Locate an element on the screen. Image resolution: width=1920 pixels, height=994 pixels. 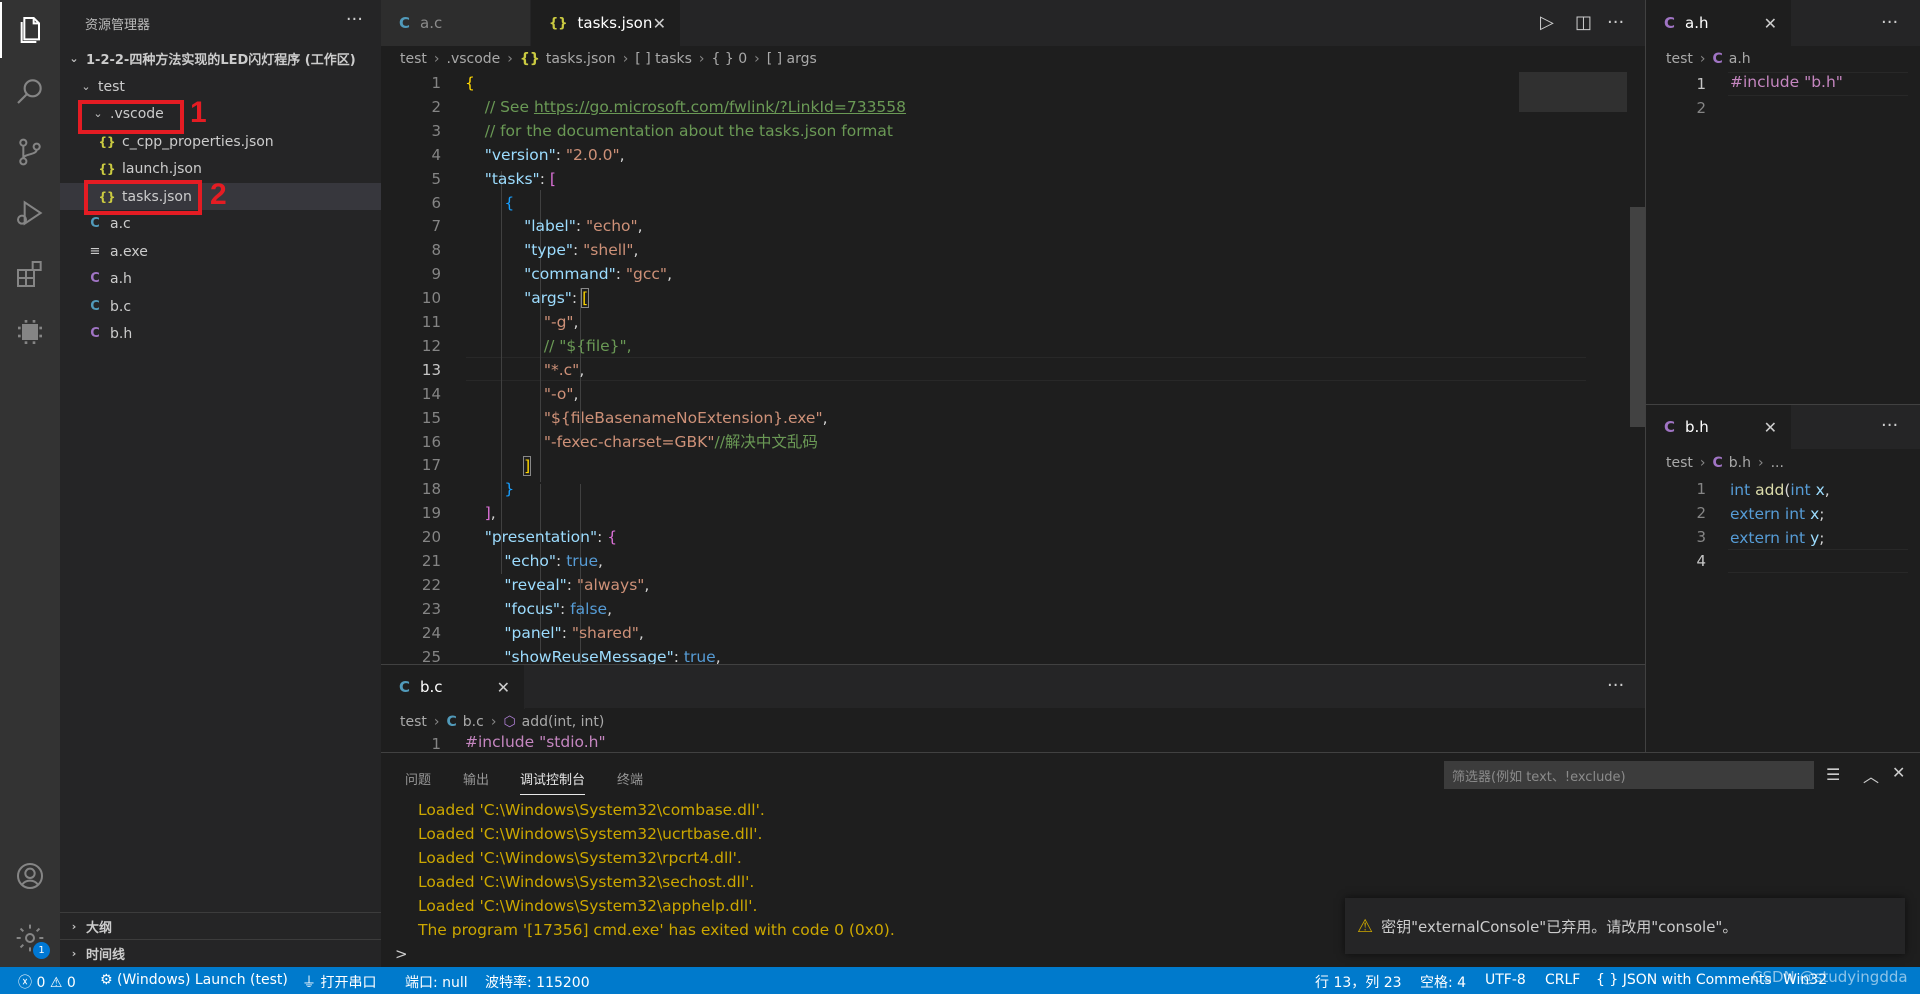
launch-config-status: ⚙ (Windows) Launch (test) is located at coordinates (194, 980).